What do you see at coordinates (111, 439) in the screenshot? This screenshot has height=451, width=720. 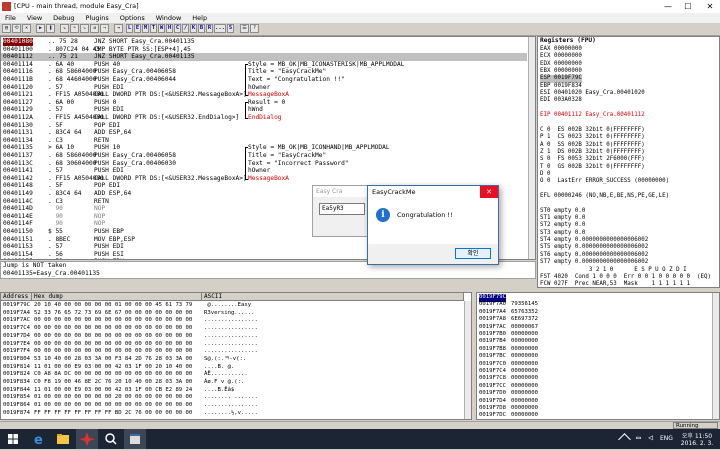 I see `search-icon` at bounding box center [111, 439].